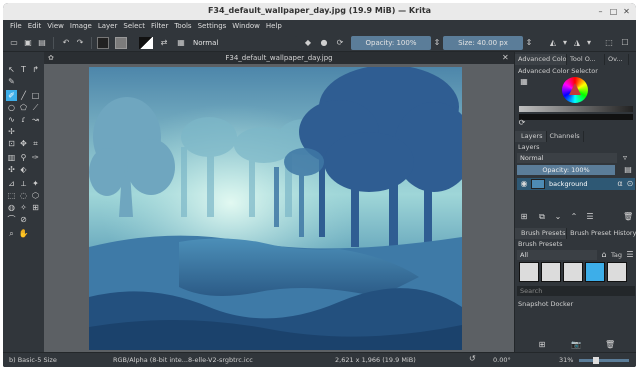 This screenshot has height=370, width=640. What do you see at coordinates (159, 27) in the screenshot?
I see `menu-filter: Filter` at bounding box center [159, 27].